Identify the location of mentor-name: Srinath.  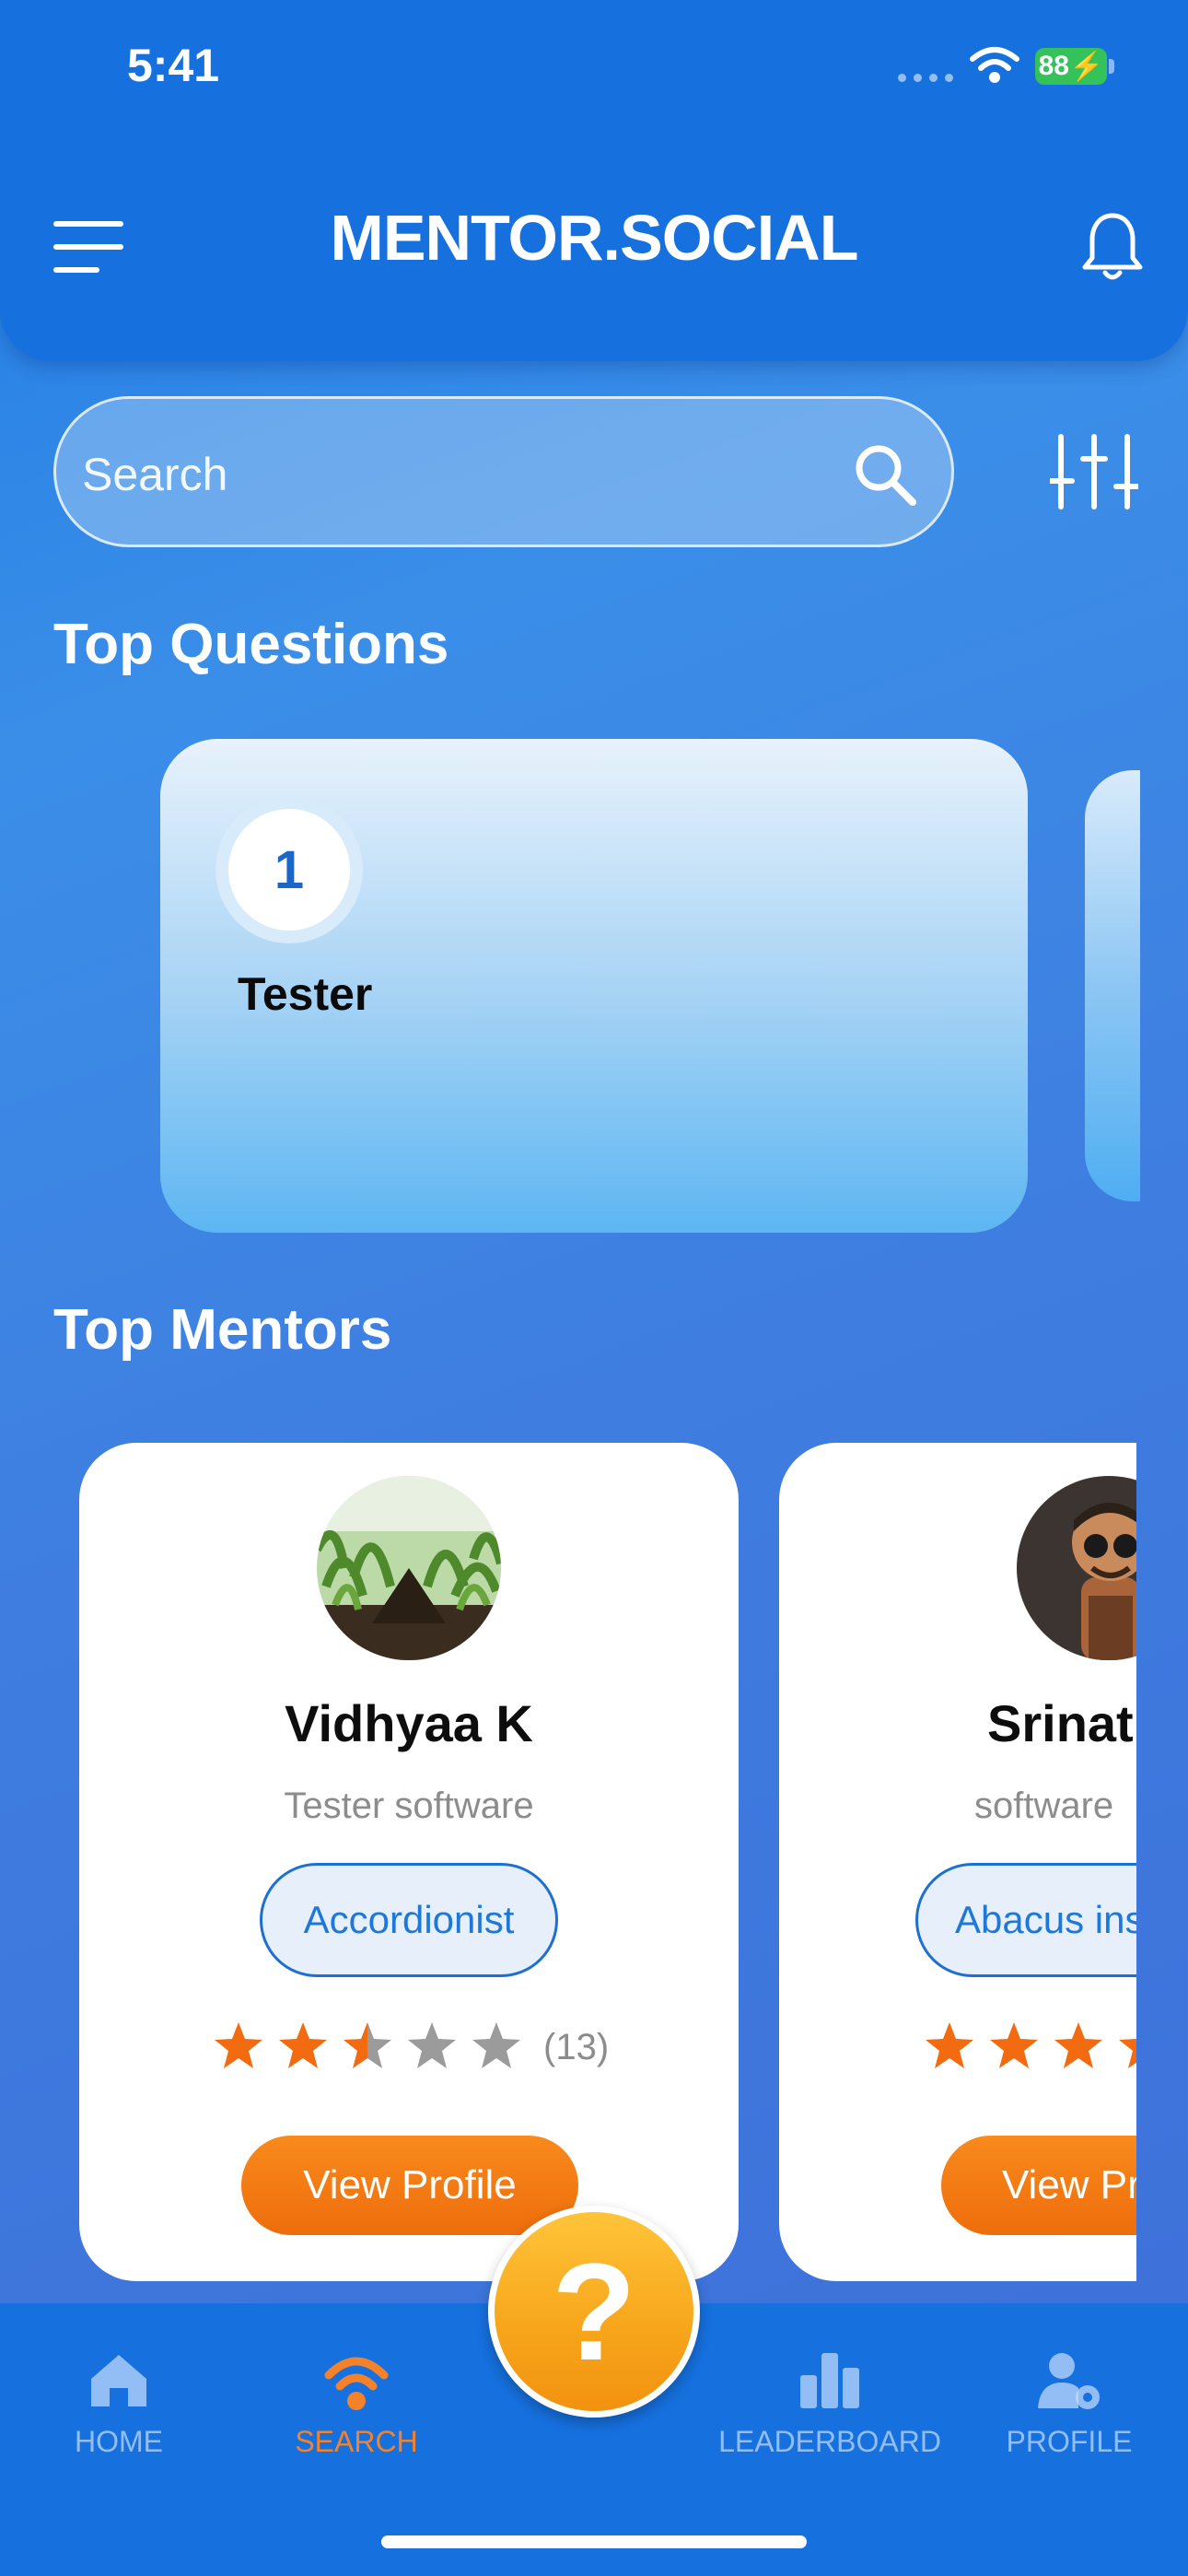
(1061, 1723).